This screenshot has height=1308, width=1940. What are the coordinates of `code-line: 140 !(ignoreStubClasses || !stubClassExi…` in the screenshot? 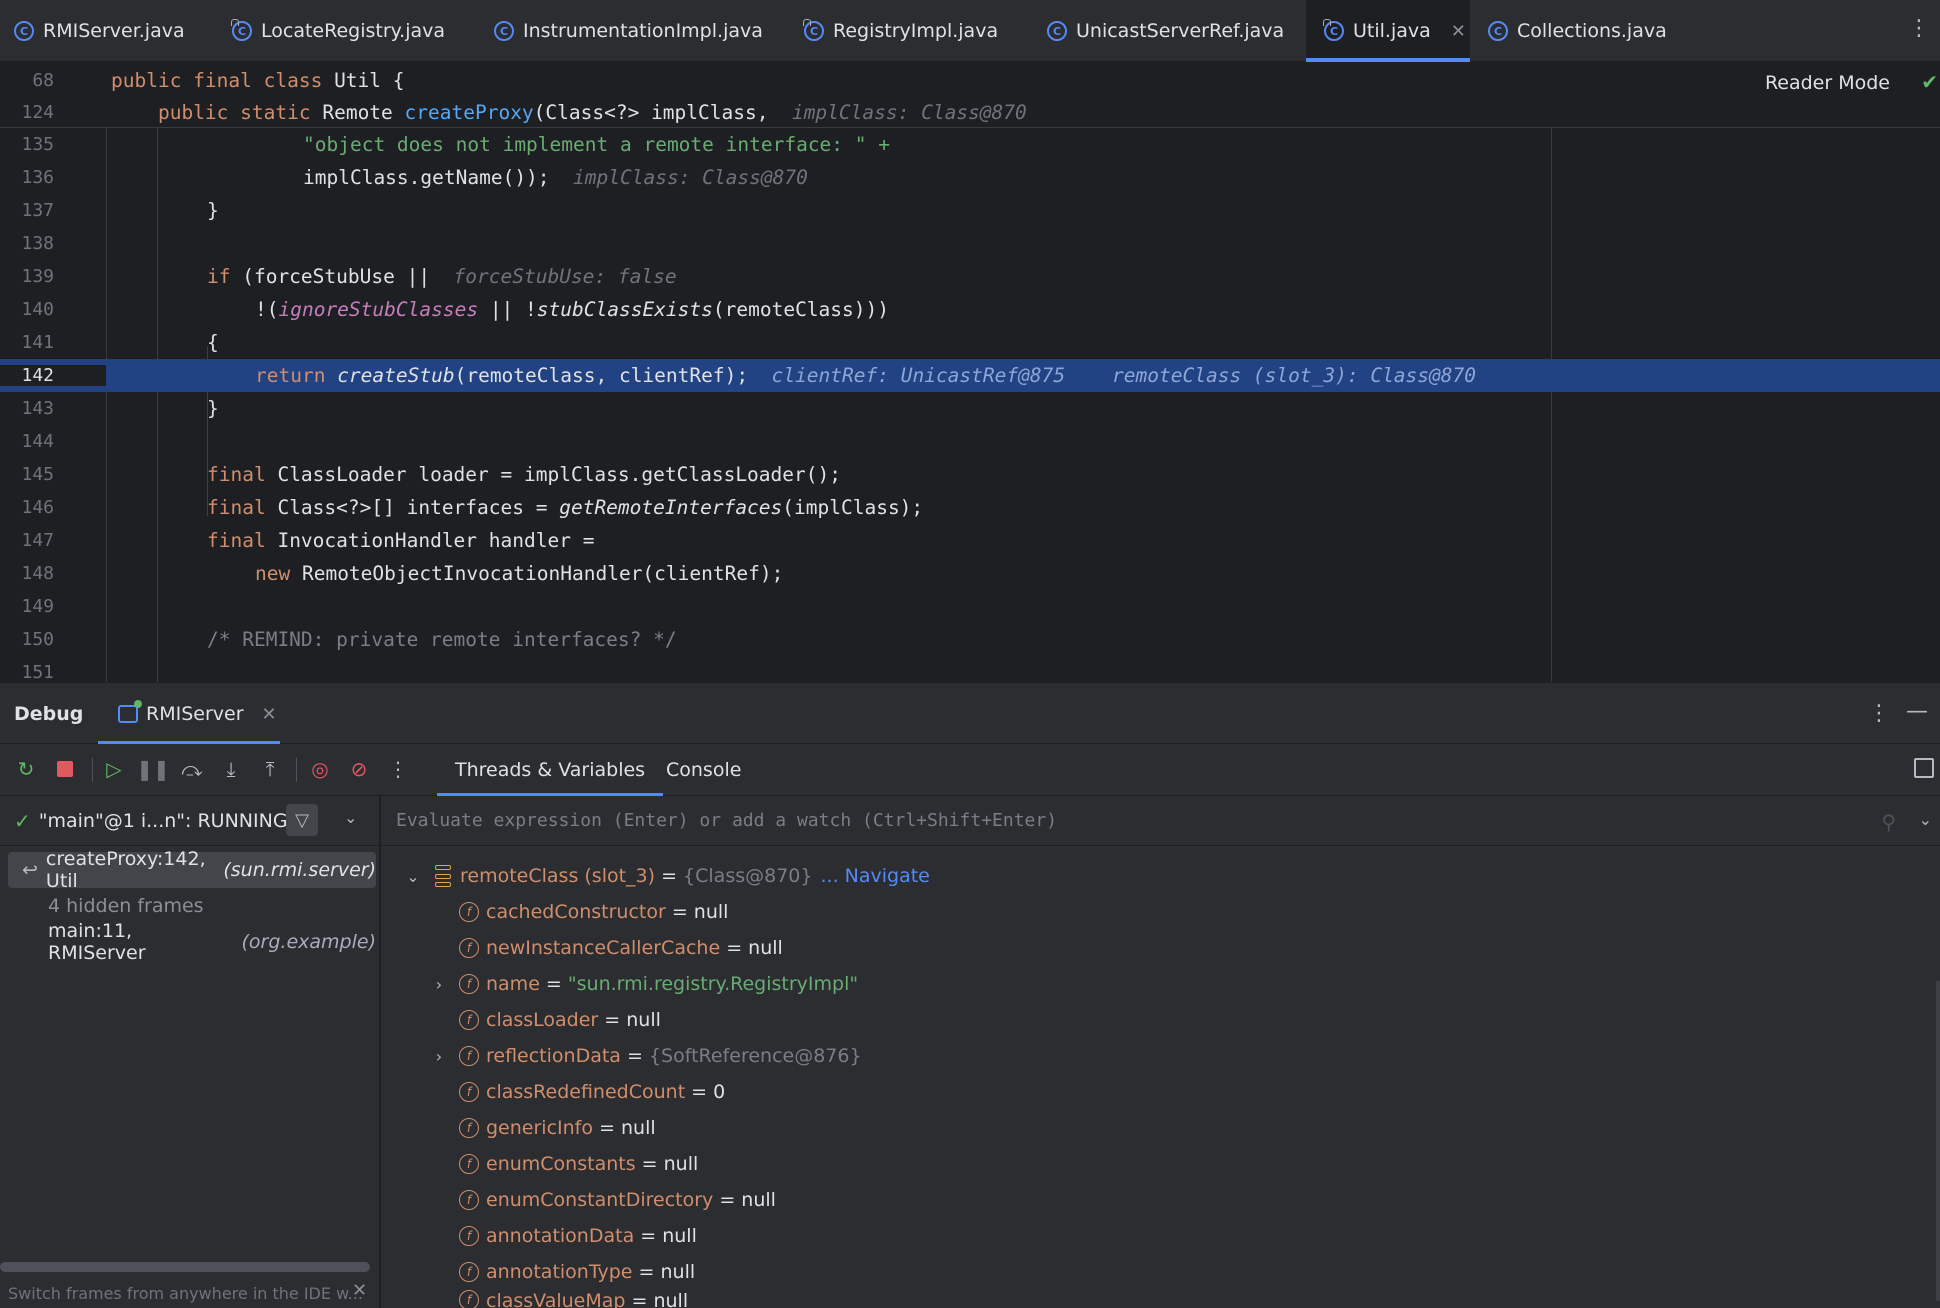 It's located at (970, 309).